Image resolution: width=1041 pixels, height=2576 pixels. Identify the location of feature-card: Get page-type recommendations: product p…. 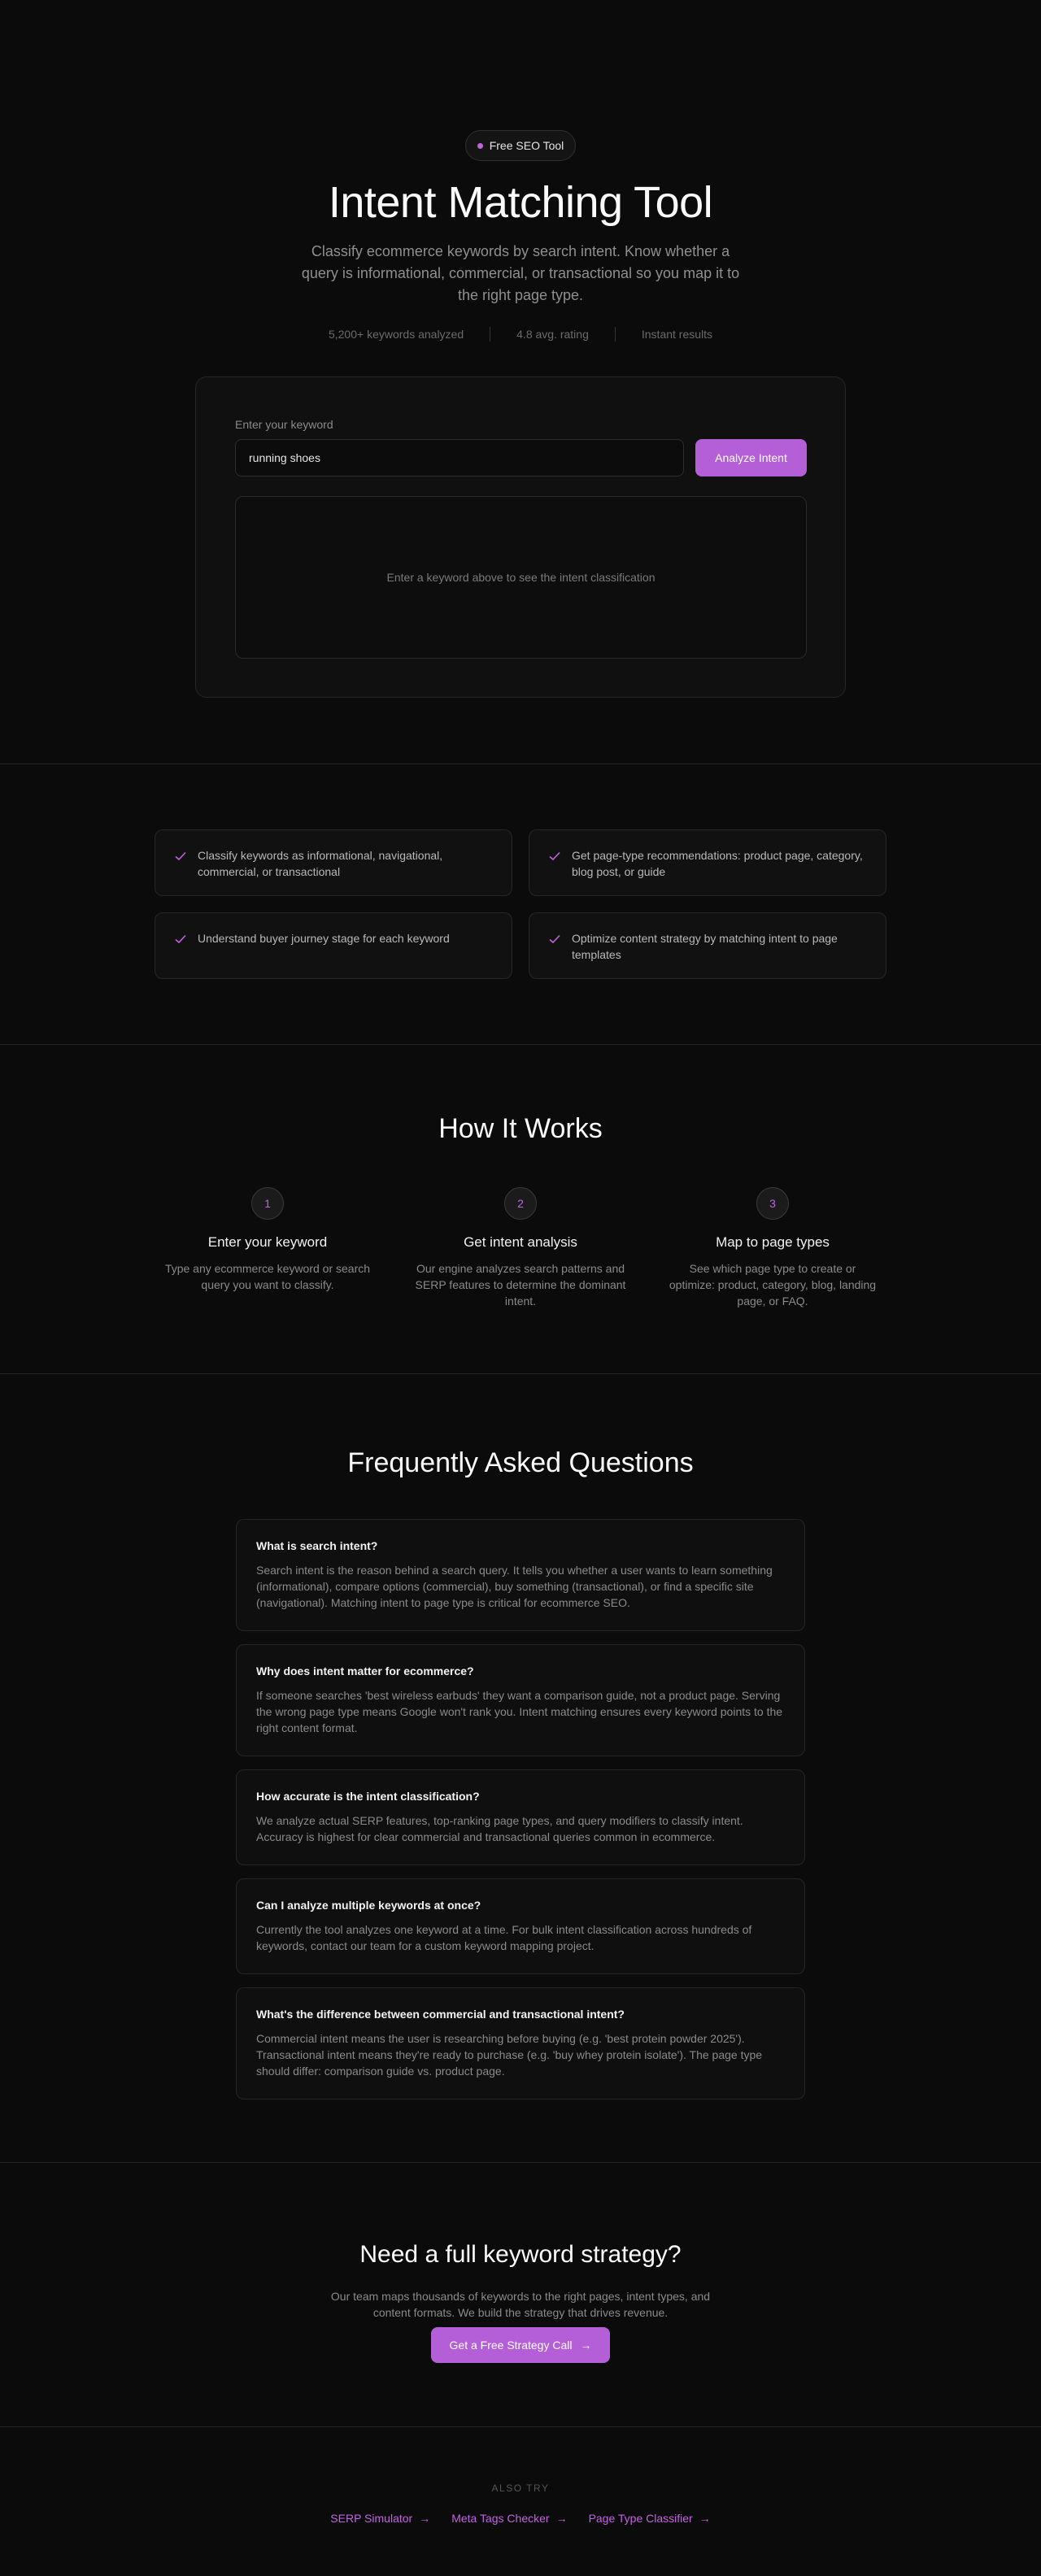
(707, 863).